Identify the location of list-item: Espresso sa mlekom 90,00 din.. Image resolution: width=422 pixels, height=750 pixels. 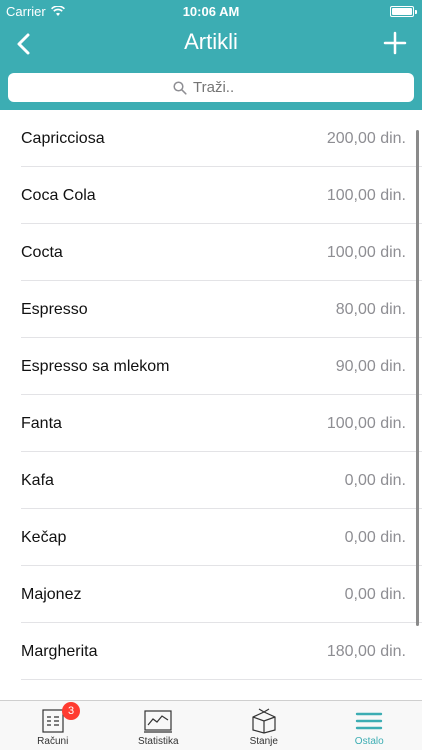
(211, 366).